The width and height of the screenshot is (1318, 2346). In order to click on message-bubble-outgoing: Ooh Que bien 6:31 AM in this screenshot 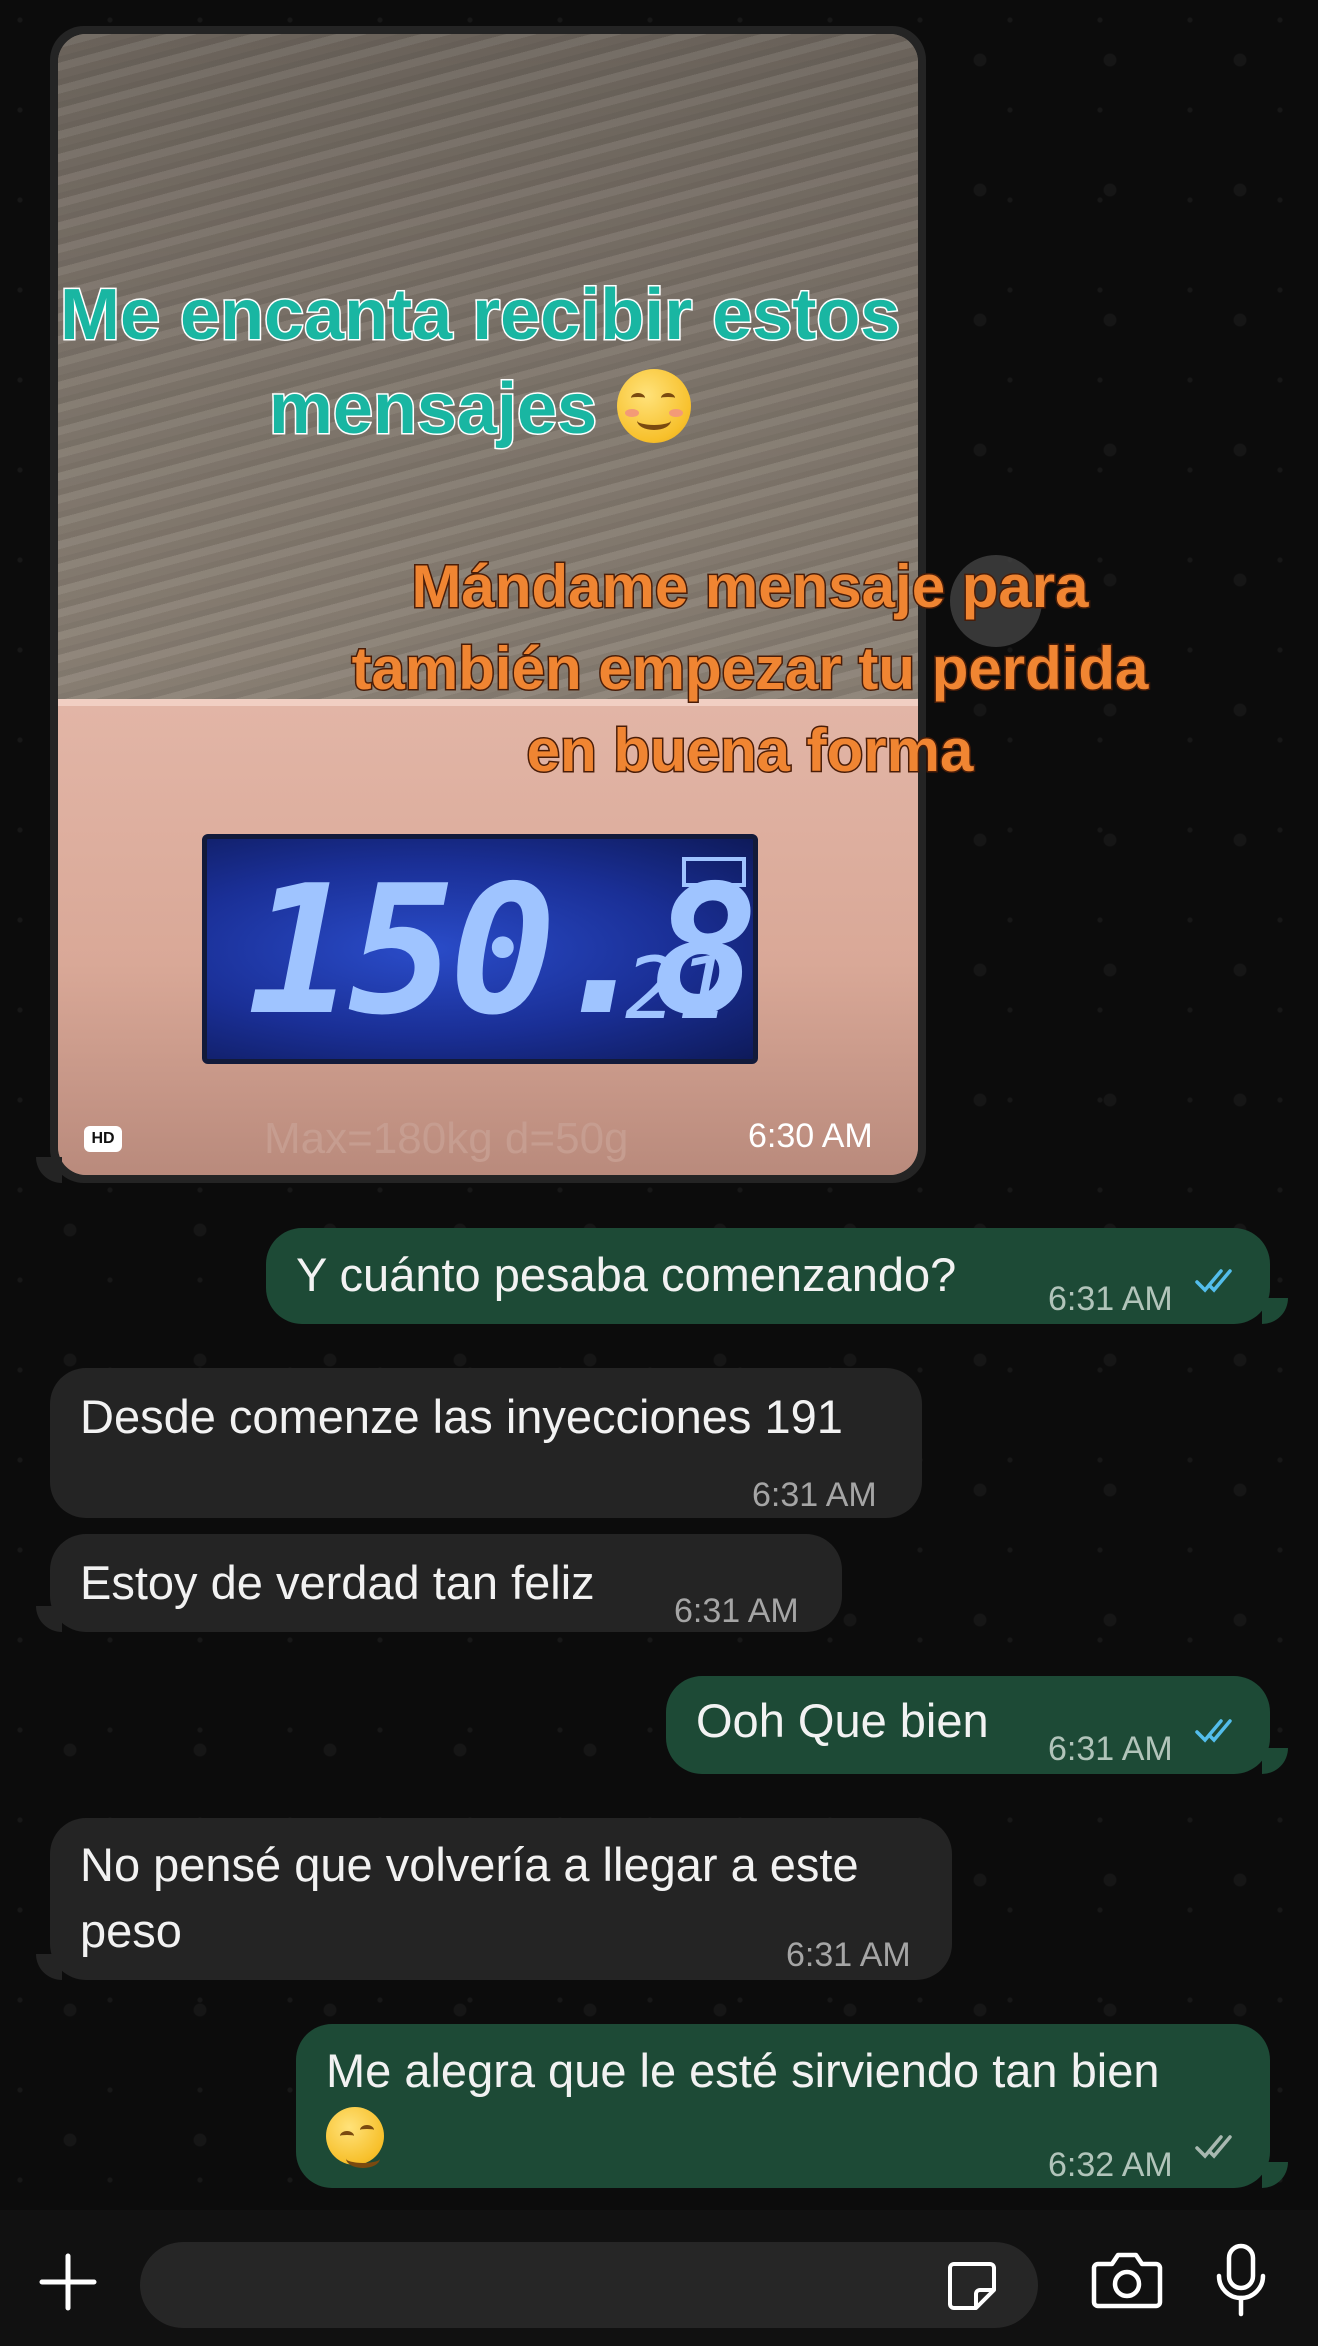, I will do `click(968, 1725)`.